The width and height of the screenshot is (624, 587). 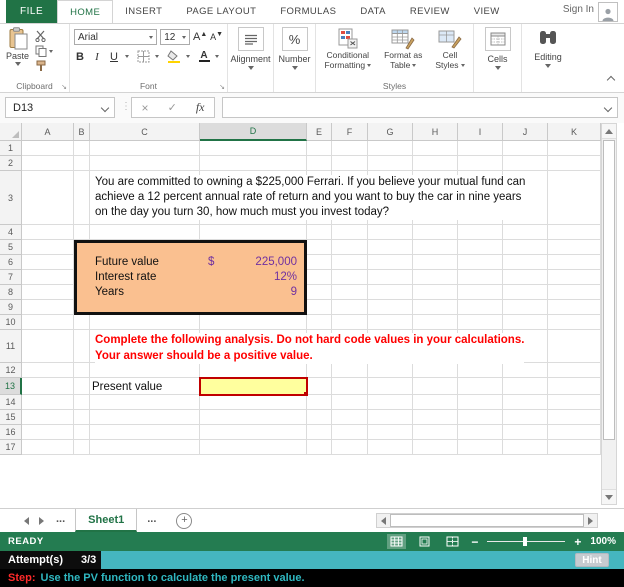 What do you see at coordinates (82, 447) in the screenshot?
I see `cell-B17` at bounding box center [82, 447].